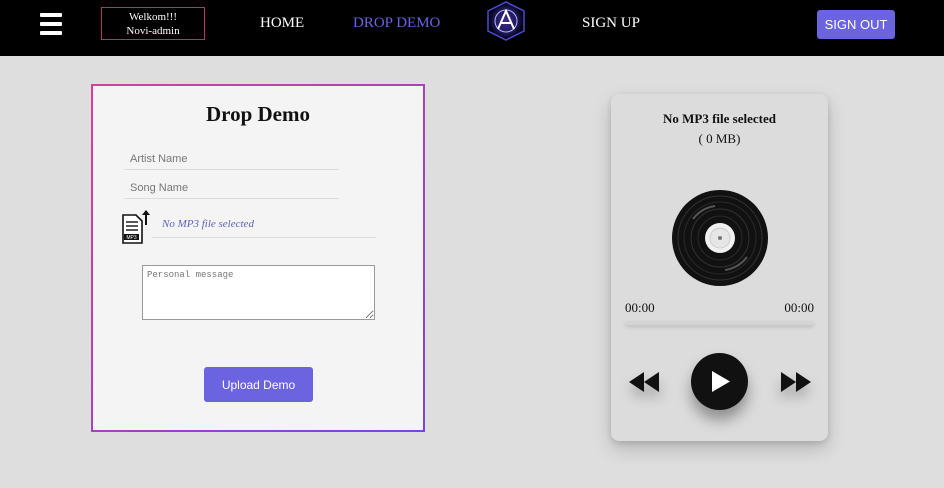 Image resolution: width=944 pixels, height=488 pixels. What do you see at coordinates (153, 31) in the screenshot?
I see `welcome-username: Novi-admin` at bounding box center [153, 31].